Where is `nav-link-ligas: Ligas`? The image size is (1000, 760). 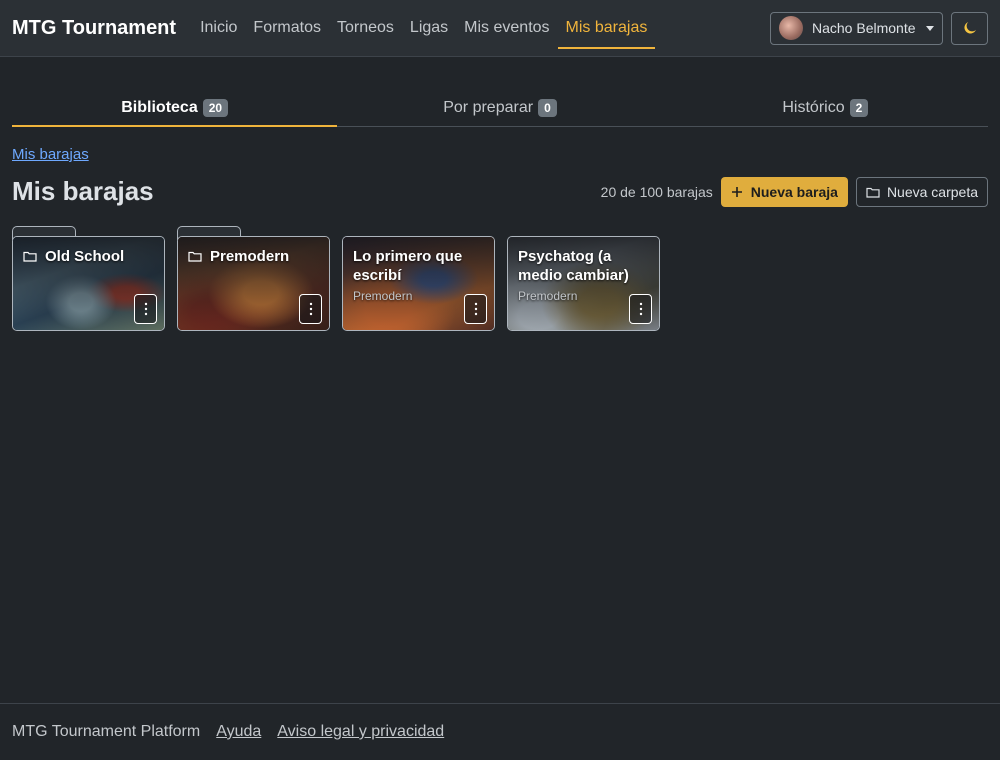 nav-link-ligas: Ligas is located at coordinates (429, 28).